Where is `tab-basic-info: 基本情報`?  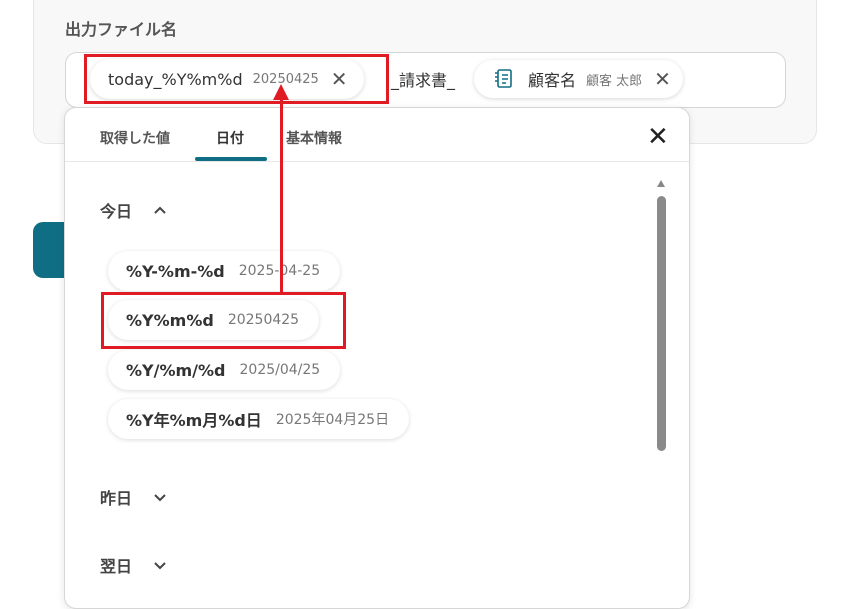
tab-basic-info: 基本情報 is located at coordinates (314, 138).